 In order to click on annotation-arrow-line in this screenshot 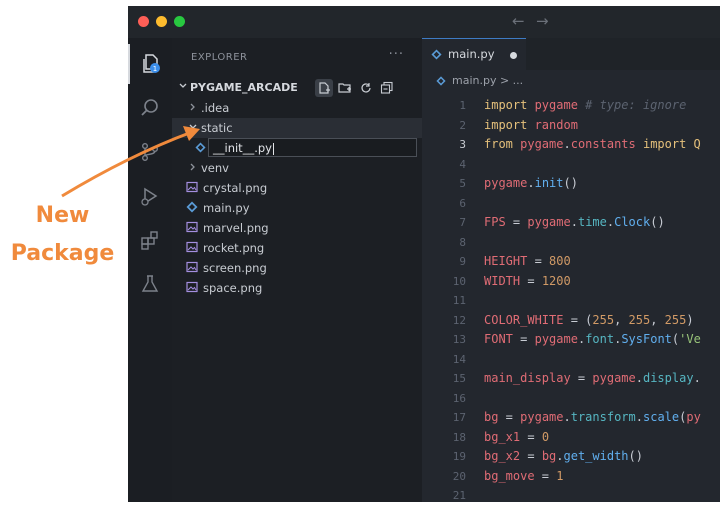, I will do `click(127, 164)`.